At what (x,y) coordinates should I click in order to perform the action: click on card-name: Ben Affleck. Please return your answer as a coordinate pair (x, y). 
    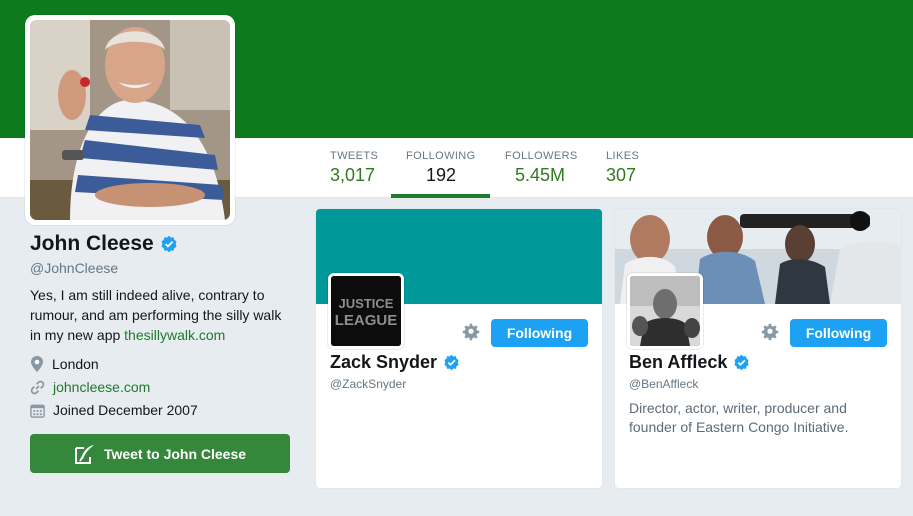
    Looking at the image, I should click on (678, 362).